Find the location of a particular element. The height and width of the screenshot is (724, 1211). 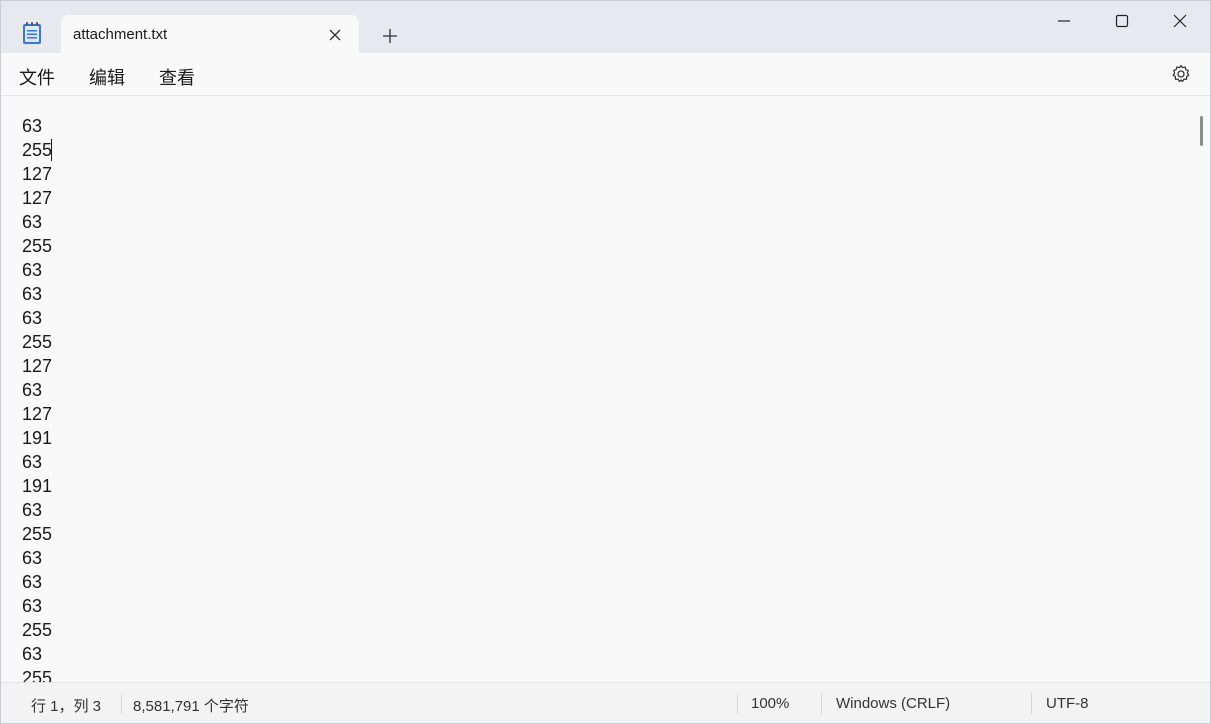

close-icon is located at coordinates (1180, 21).